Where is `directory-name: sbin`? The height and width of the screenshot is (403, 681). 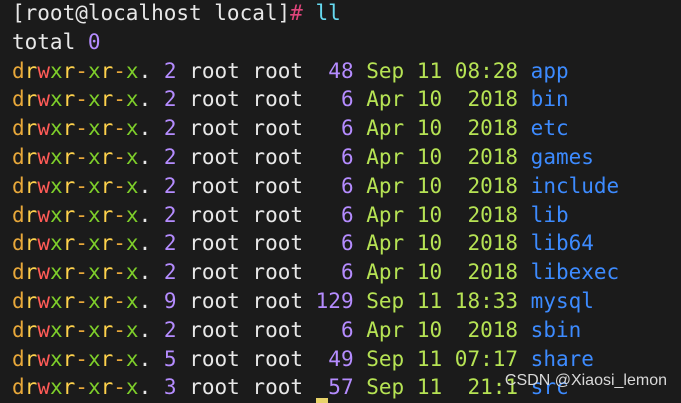
directory-name: sbin is located at coordinates (556, 329).